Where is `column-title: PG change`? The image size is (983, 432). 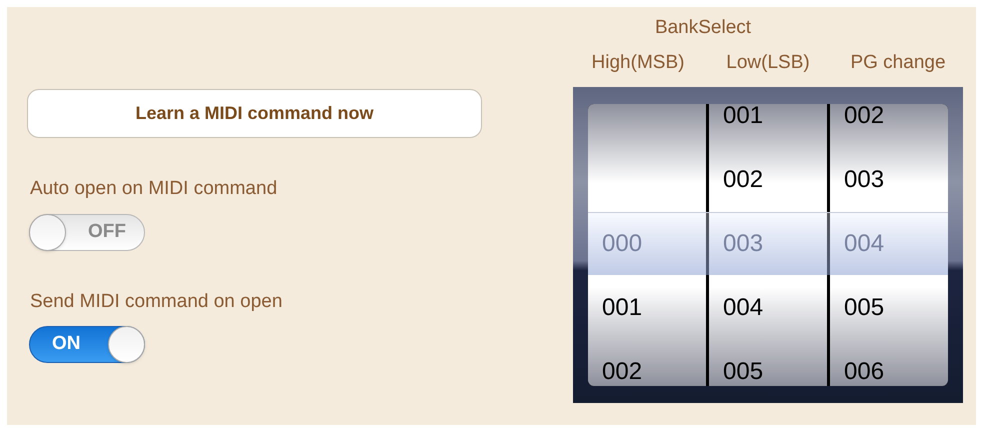
column-title: PG change is located at coordinates (898, 62).